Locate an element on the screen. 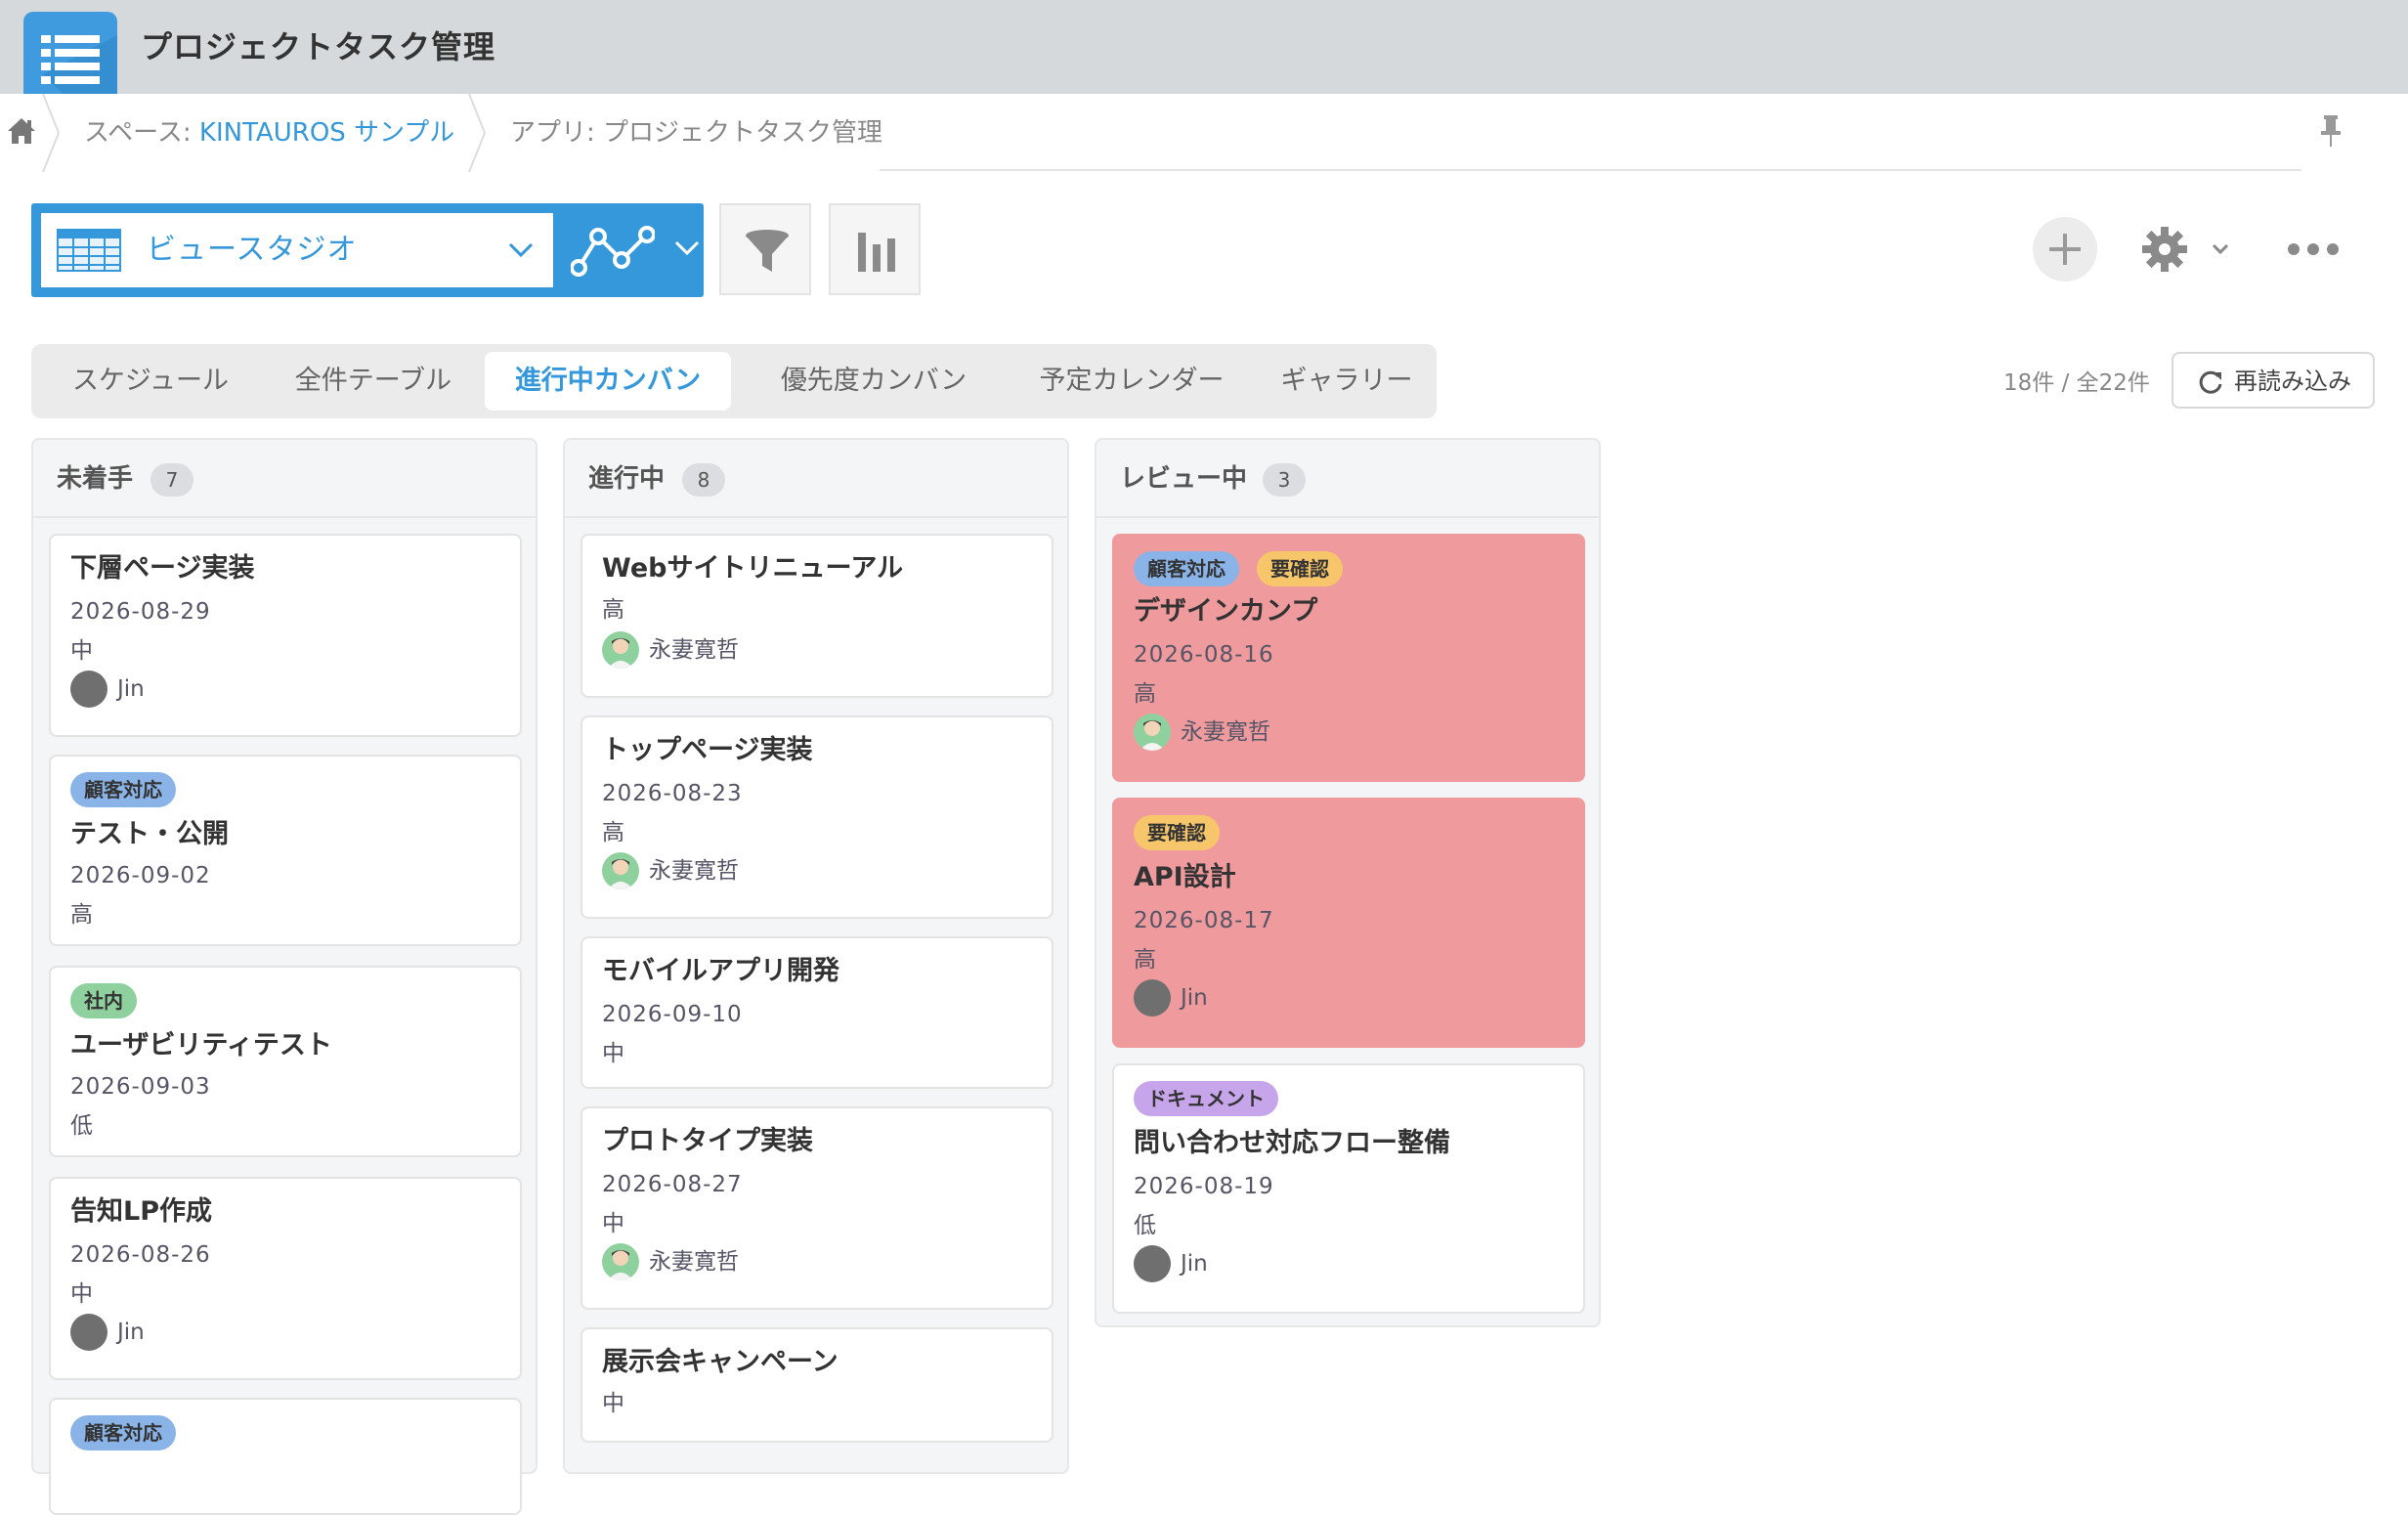  card-date: 2026-08-19 is located at coordinates (1204, 1186).